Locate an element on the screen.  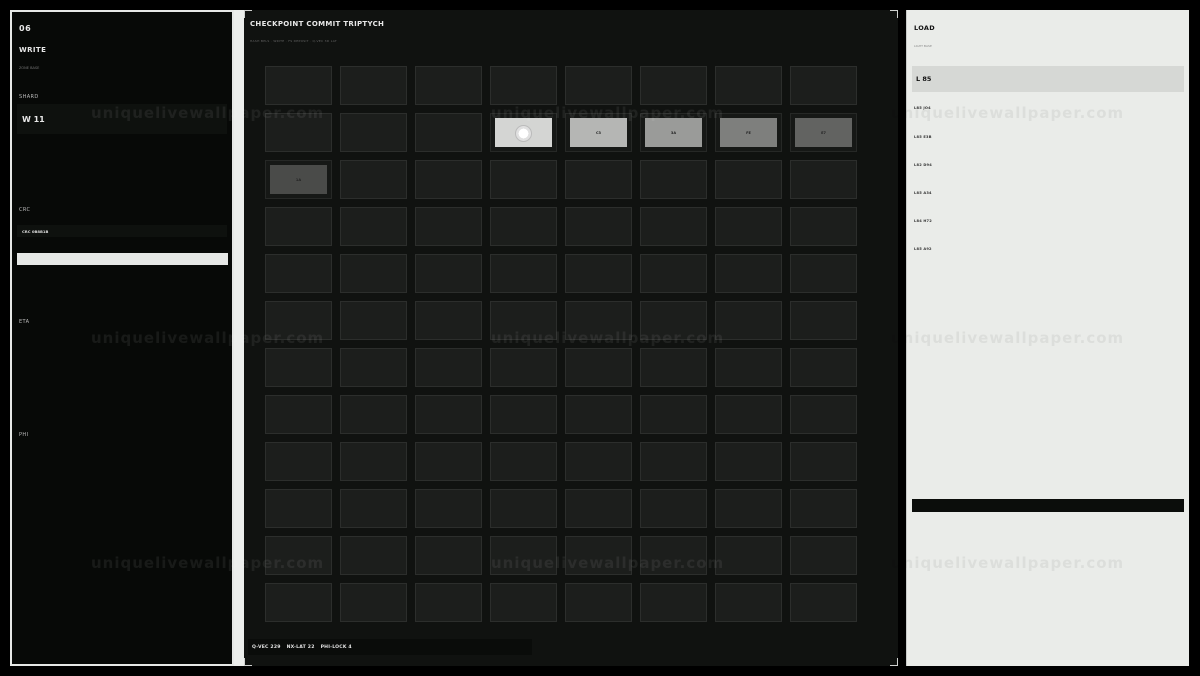
grid-cell: E7 is located at coordinates (823, 132).